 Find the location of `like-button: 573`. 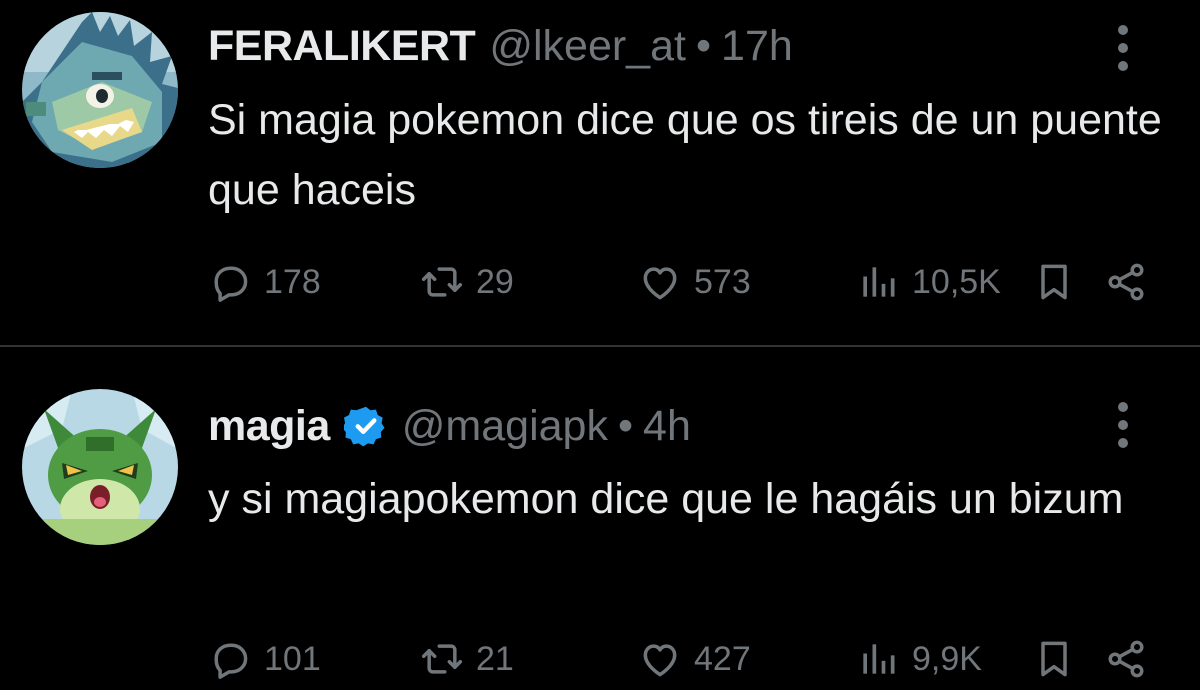

like-button: 573 is located at coordinates (694, 282).